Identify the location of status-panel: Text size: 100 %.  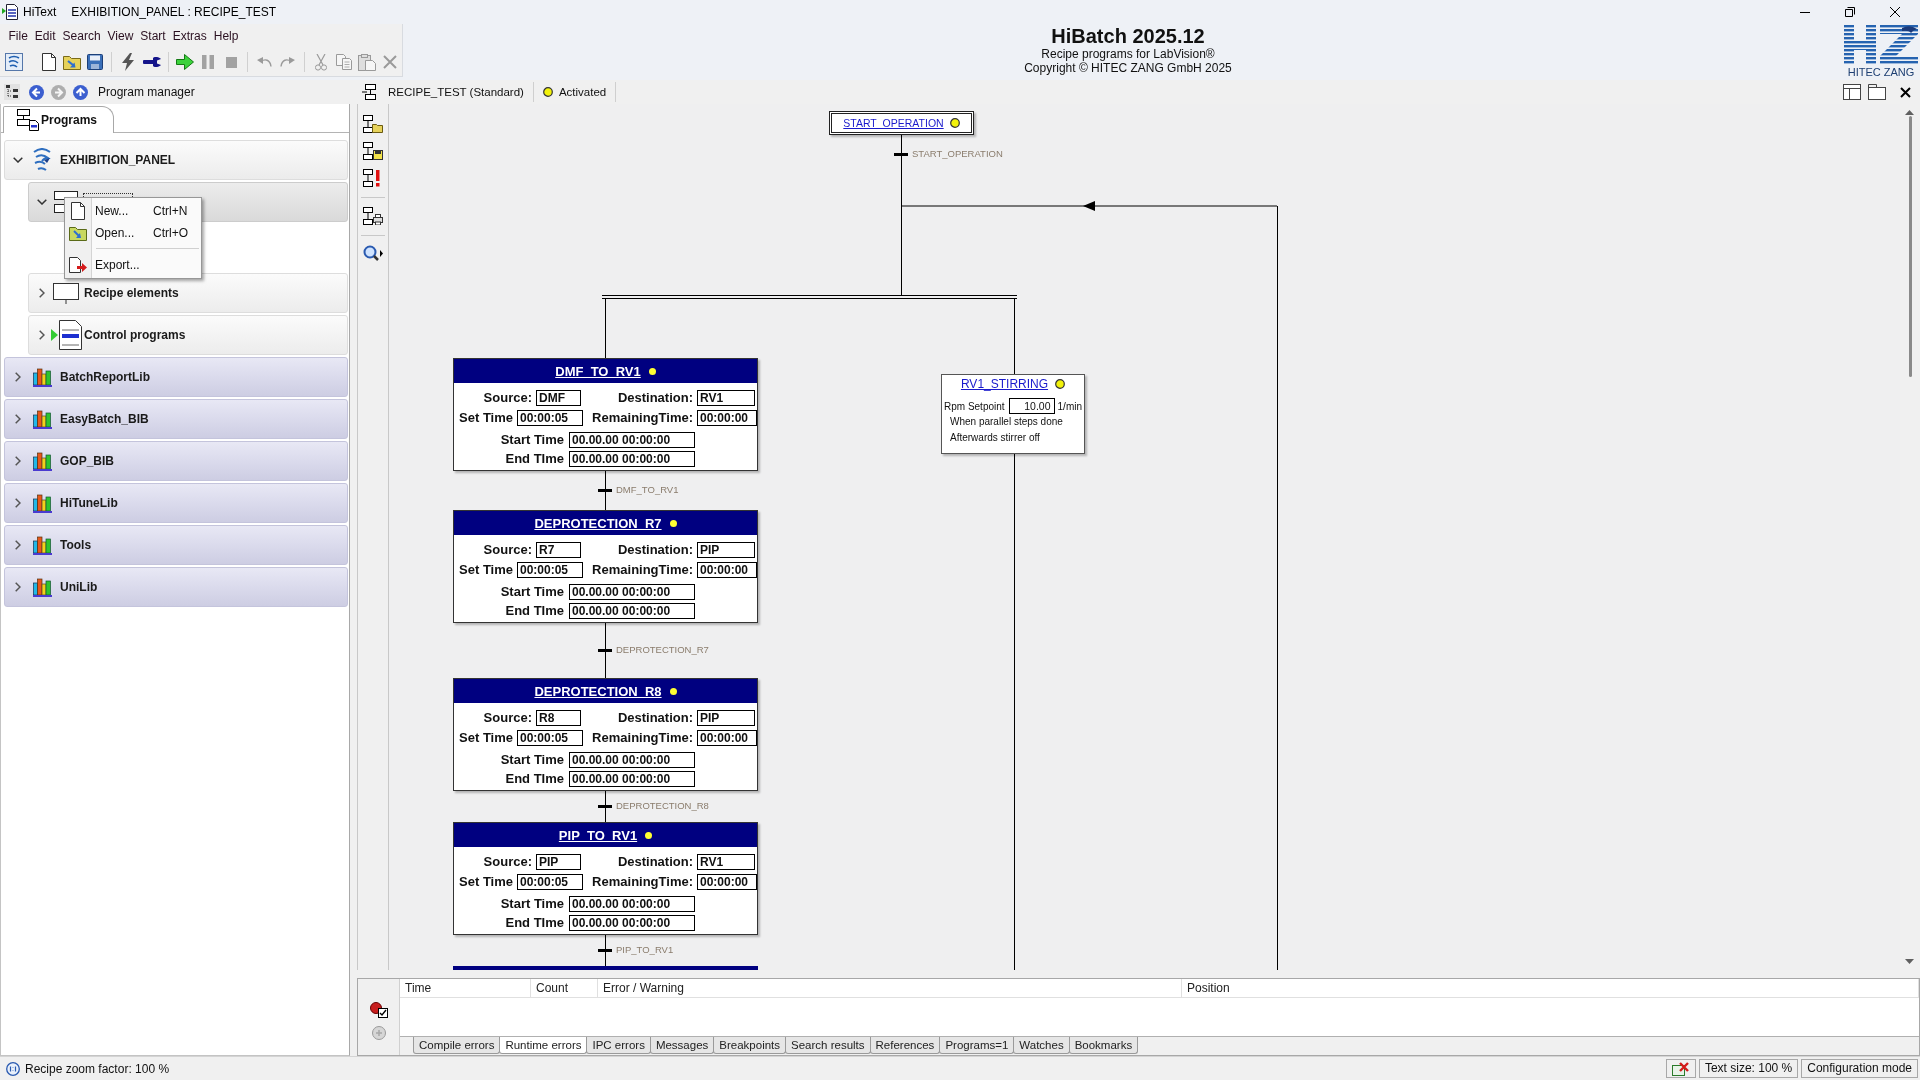
(1748, 1068).